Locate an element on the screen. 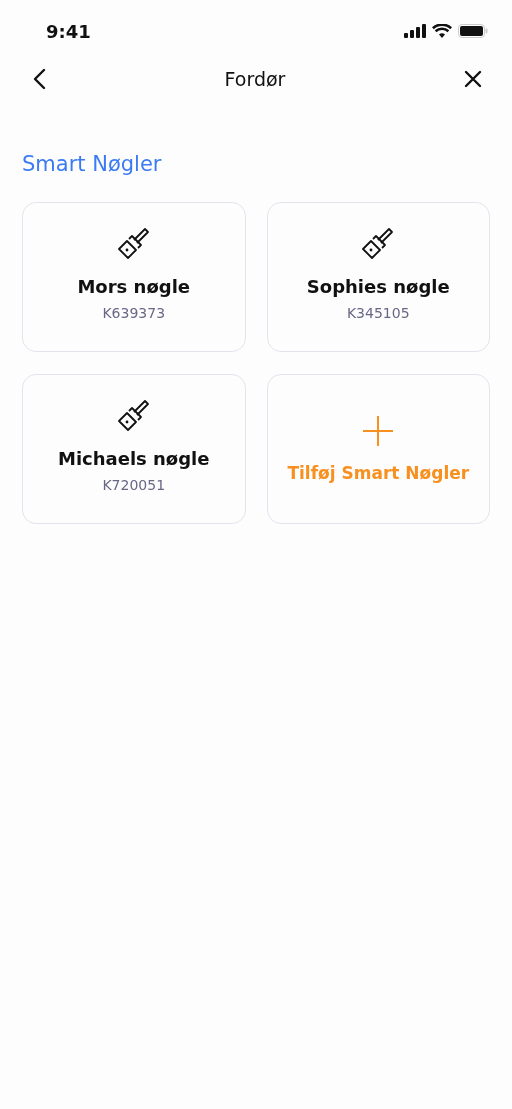 The width and height of the screenshot is (512, 1109). section-title: Smart Nøgler is located at coordinates (92, 164).